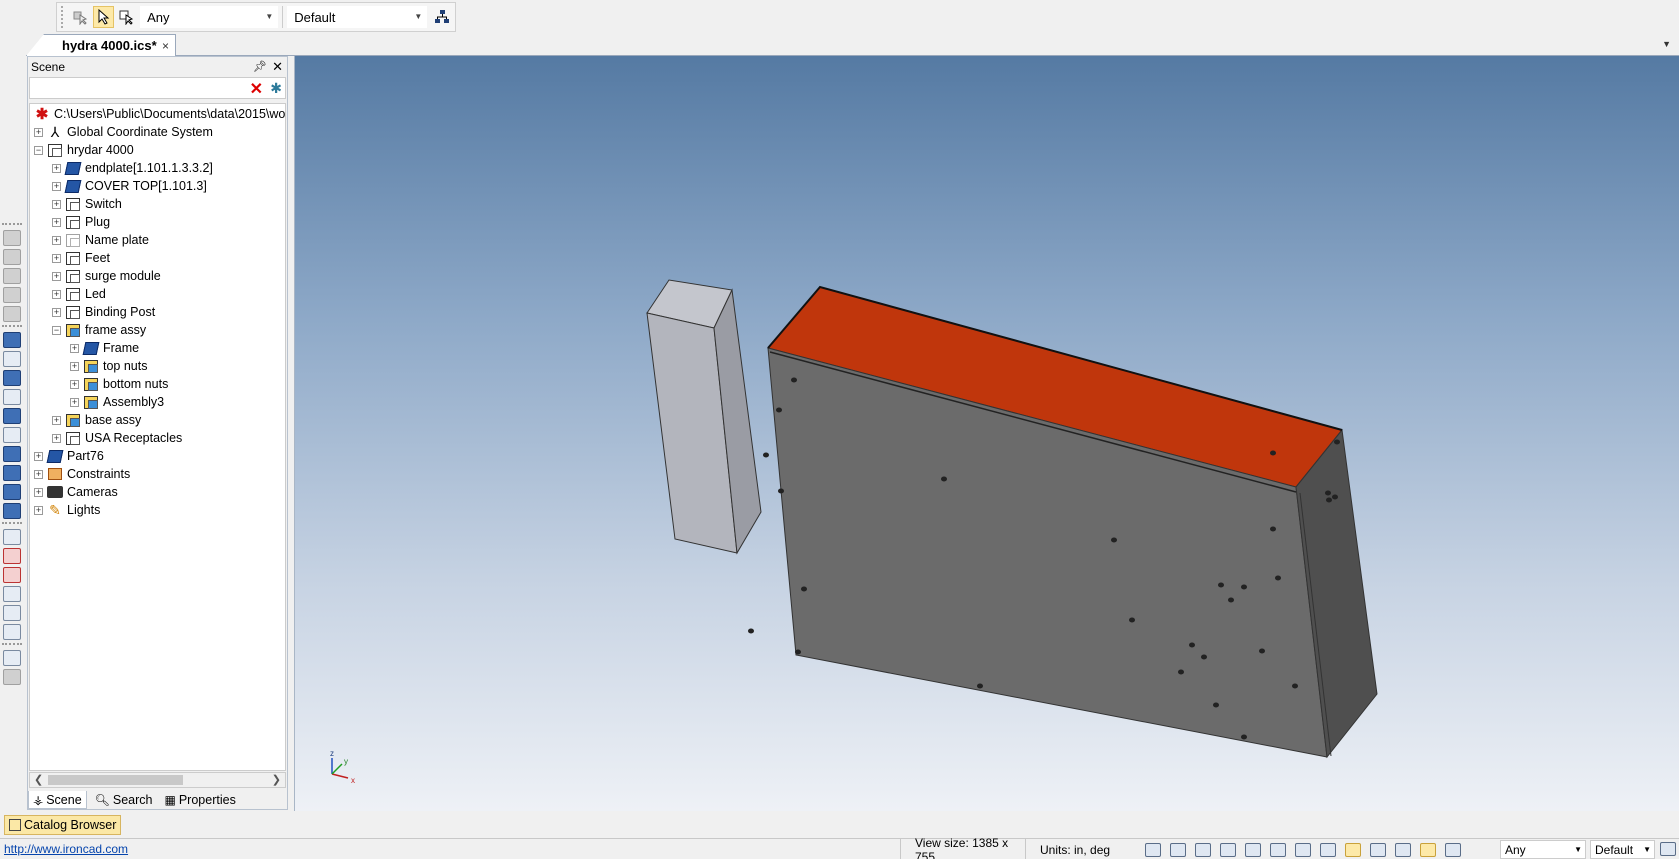 Image resolution: width=1679 pixels, height=859 pixels. Describe the element at coordinates (67, 510) in the screenshot. I see `tree-node: + ✎ Lights` at that location.